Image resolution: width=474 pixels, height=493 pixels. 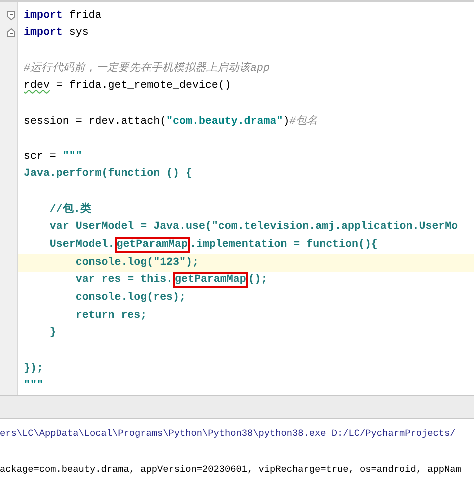 I want to click on code-line: });, so click(x=33, y=369).